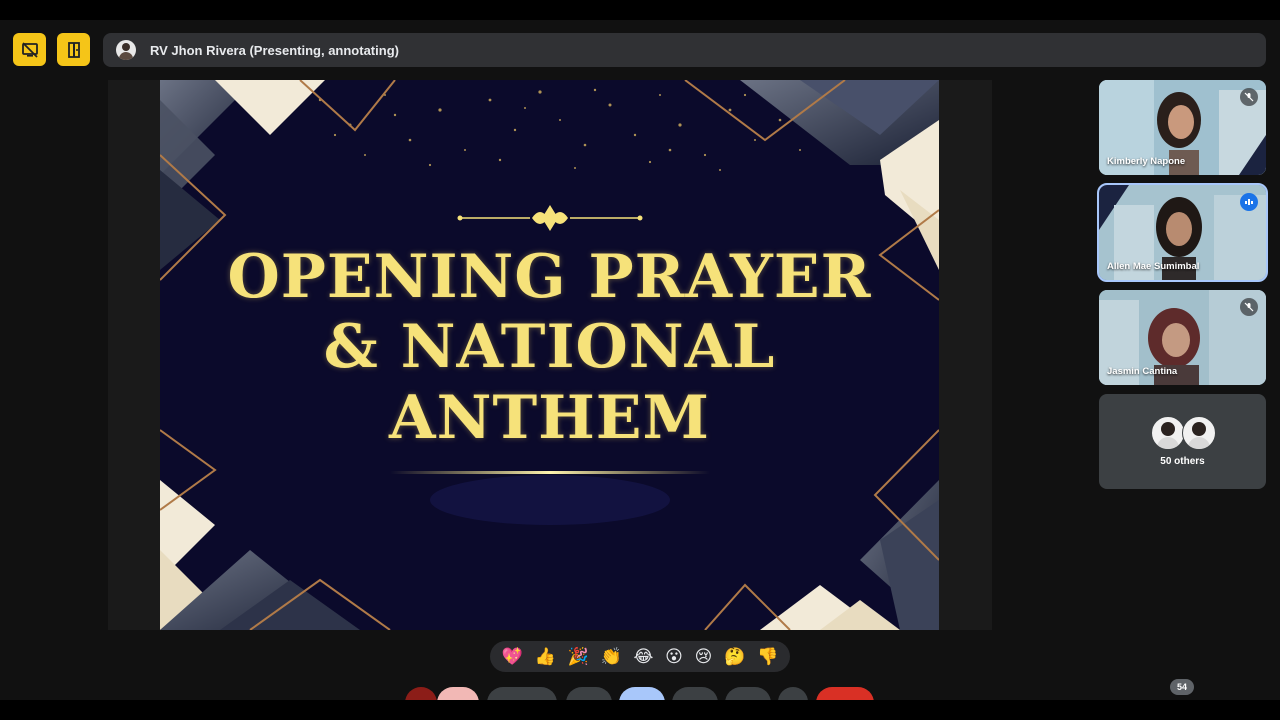 Image resolution: width=1280 pixels, height=720 pixels. I want to click on participant-tile: Allen Mae Sumimbal, so click(1182, 232).